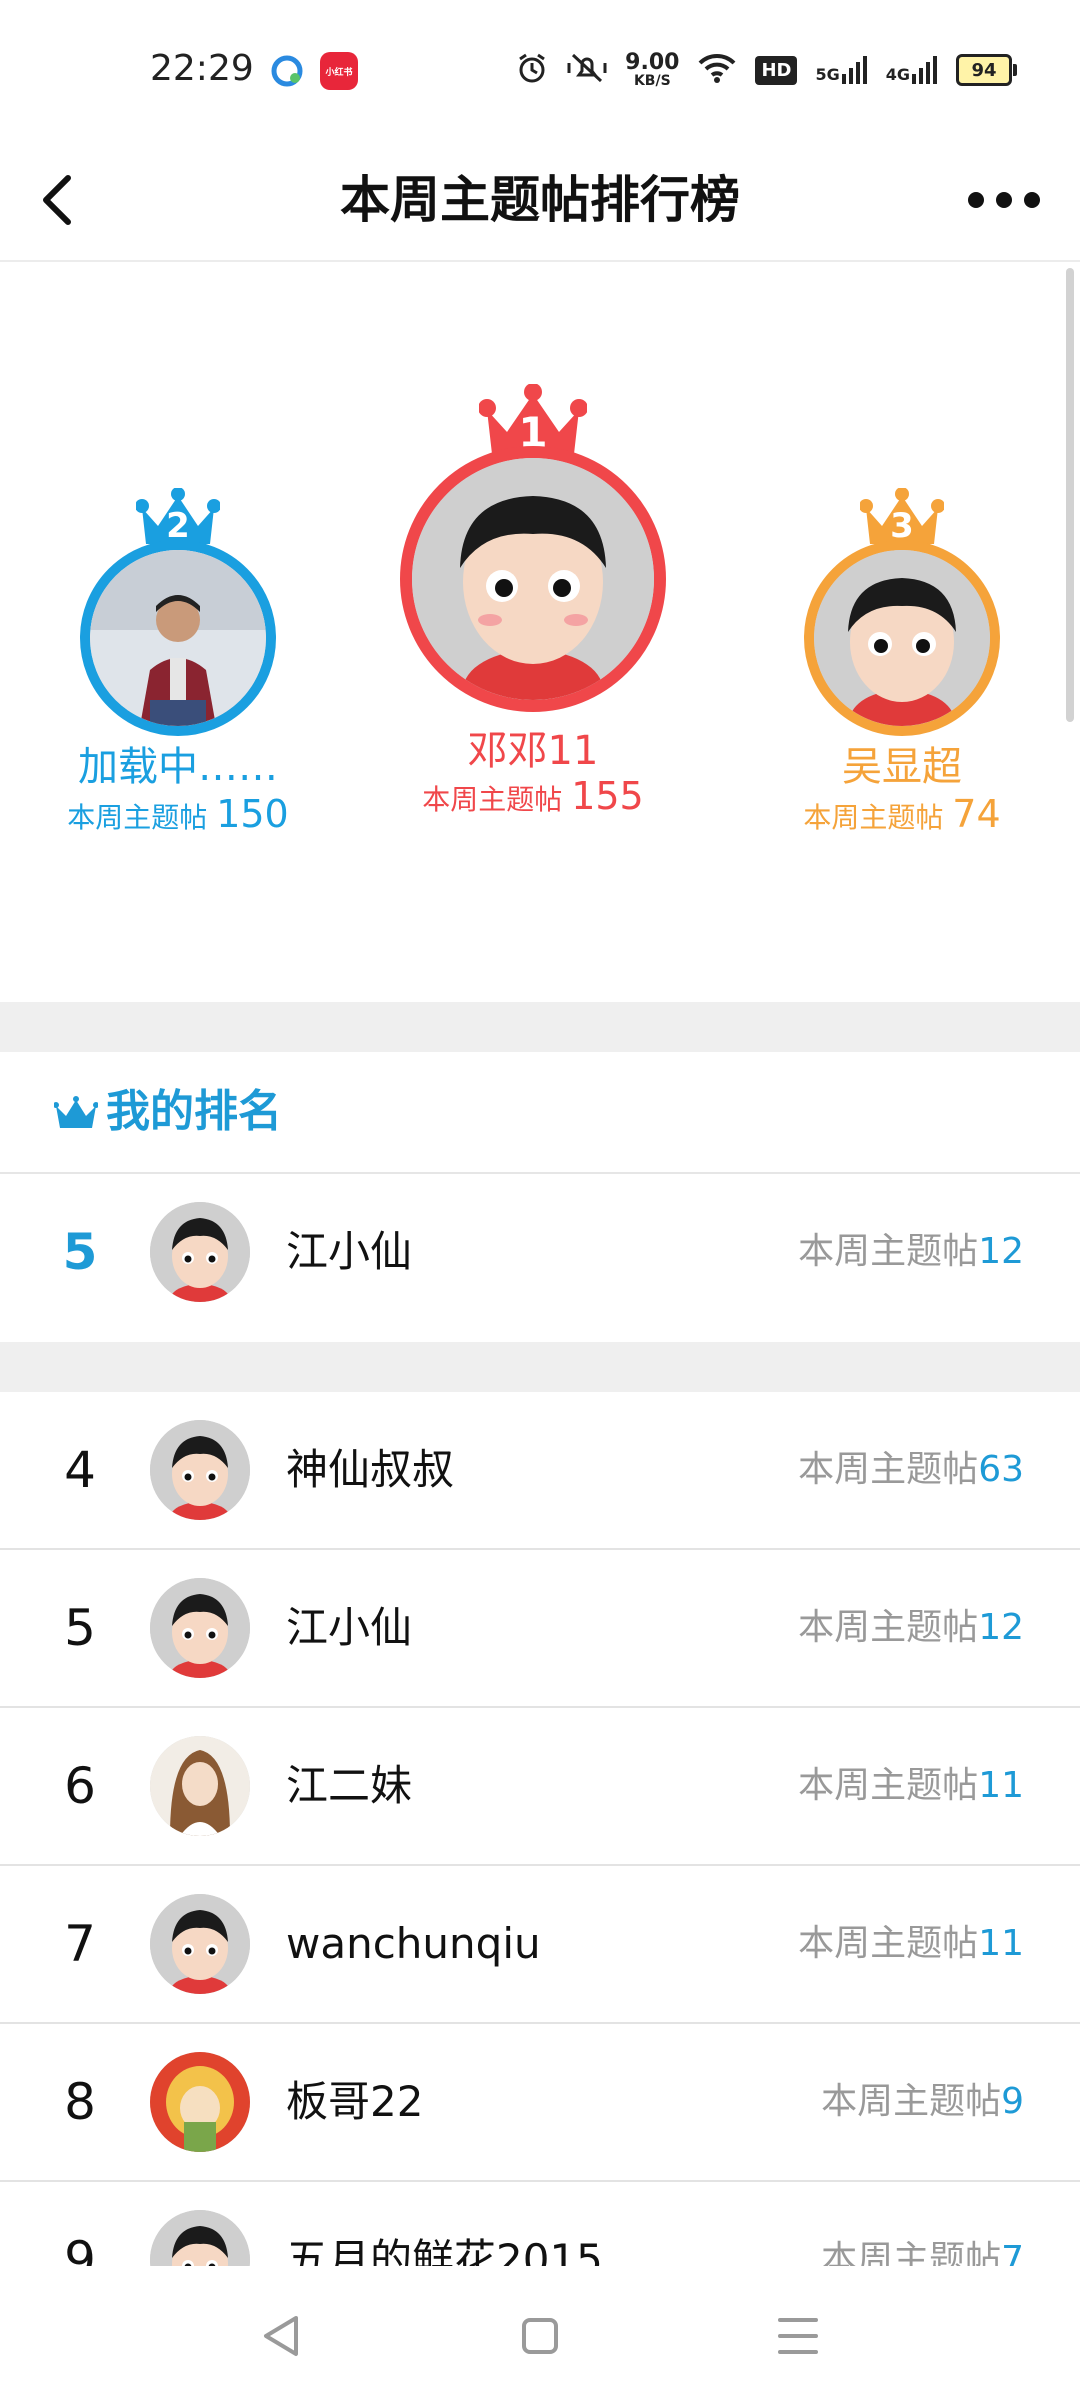 The image size is (1080, 2400). Describe the element at coordinates (841, 70) in the screenshot. I see `signal-5g: 5G` at that location.